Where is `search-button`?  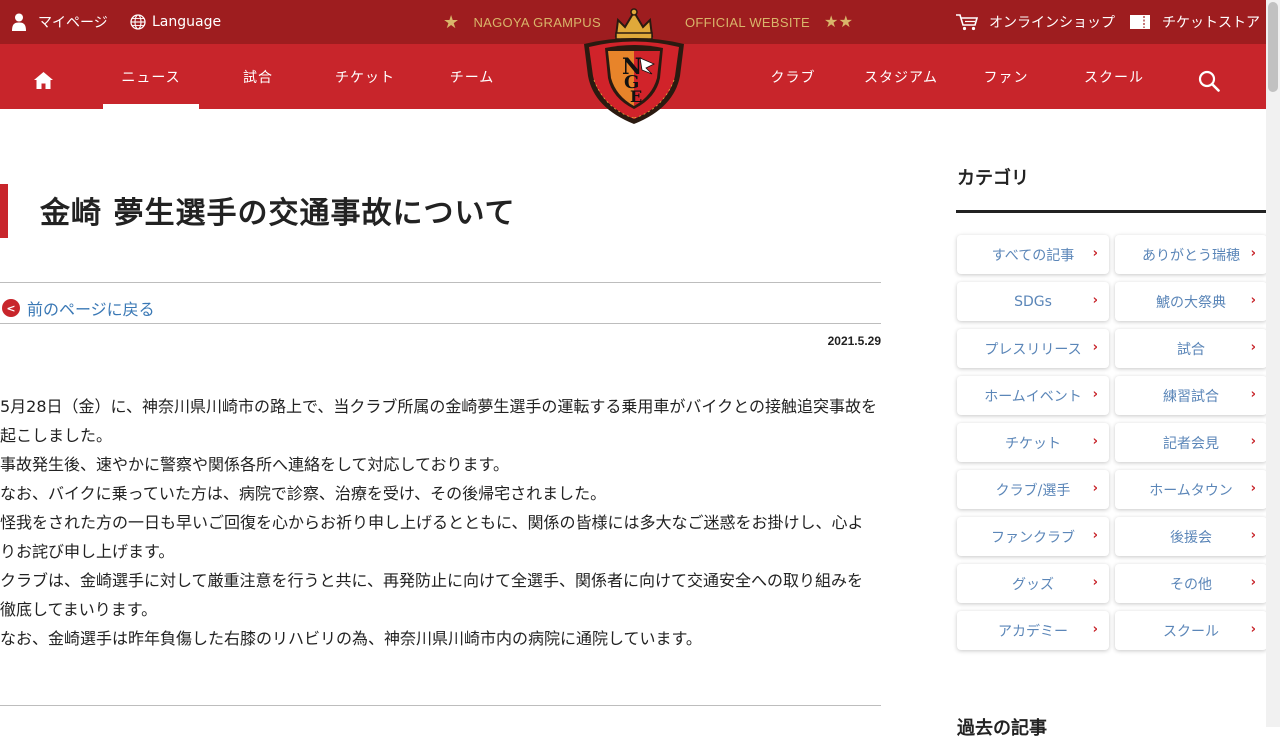 search-button is located at coordinates (1209, 76).